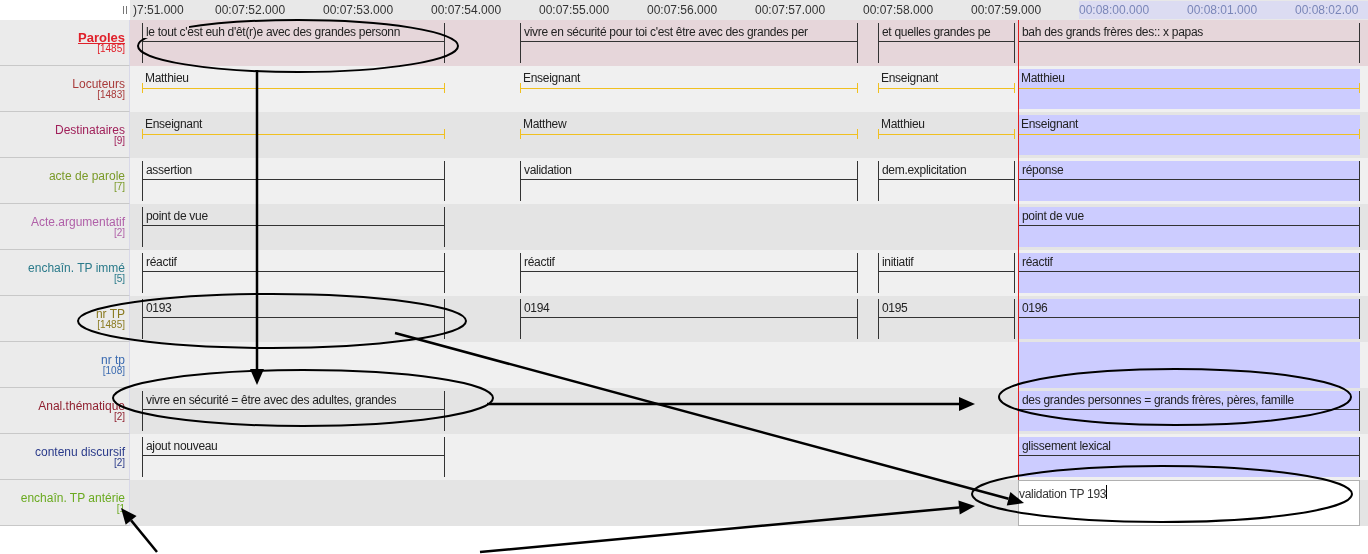 The width and height of the screenshot is (1368, 554). I want to click on annotation-cell: glissement lexical, so click(1189, 457).